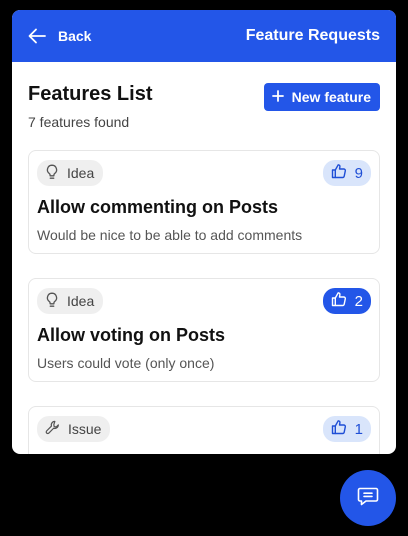  What do you see at coordinates (204, 430) in the screenshot?
I see `feature-card: Issue 1` at bounding box center [204, 430].